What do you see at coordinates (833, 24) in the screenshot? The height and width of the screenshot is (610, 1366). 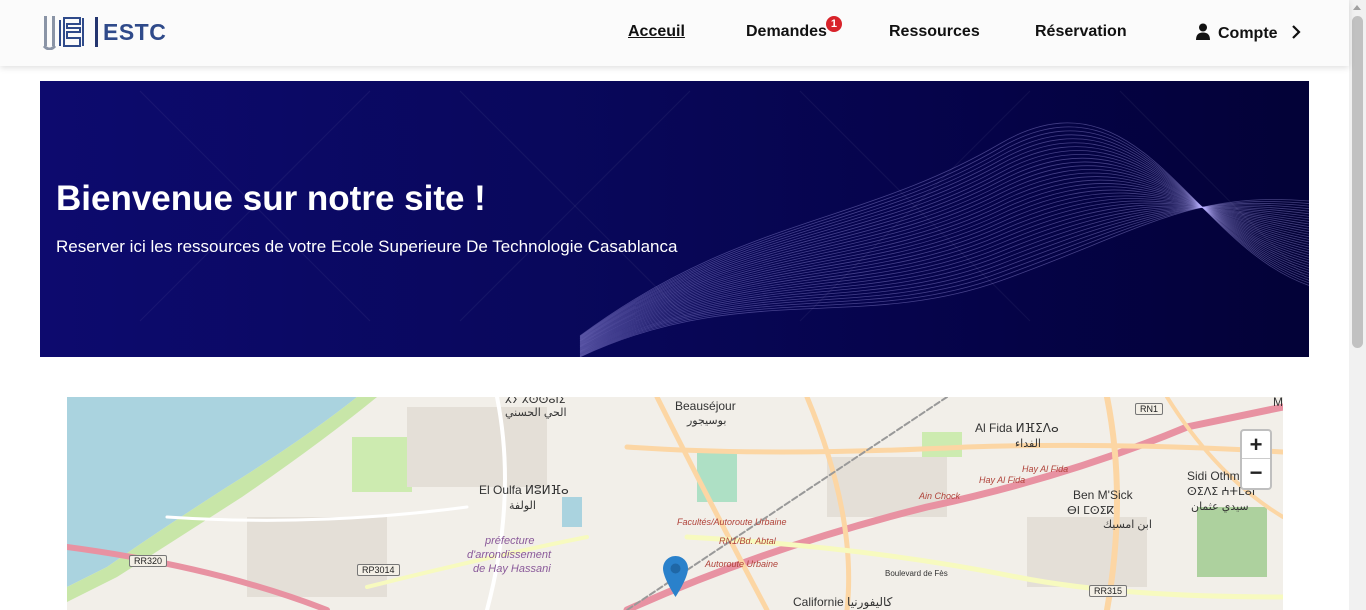 I see `notification-badge: 1` at bounding box center [833, 24].